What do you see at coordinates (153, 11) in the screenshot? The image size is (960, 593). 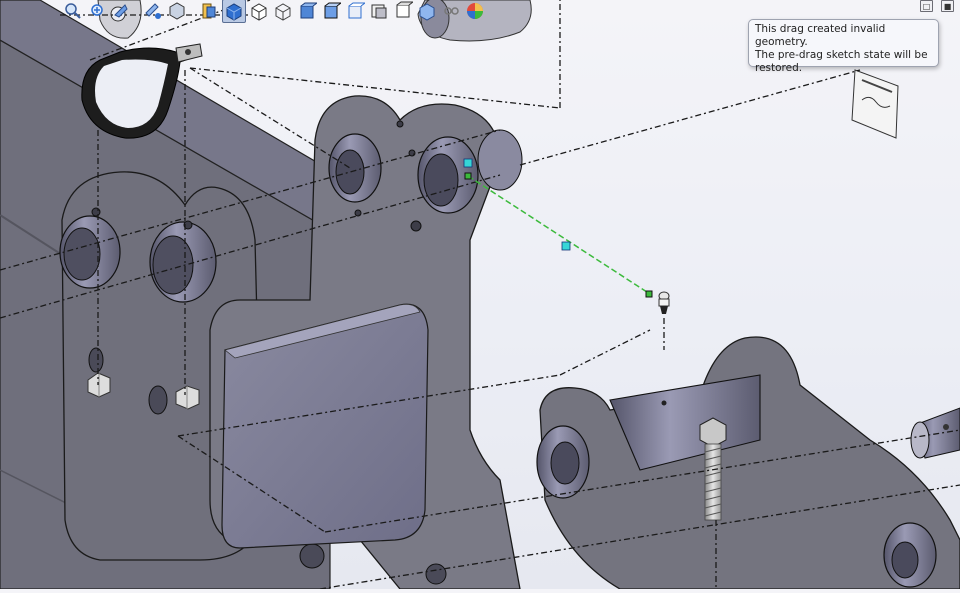 I see `section-view-icon` at bounding box center [153, 11].